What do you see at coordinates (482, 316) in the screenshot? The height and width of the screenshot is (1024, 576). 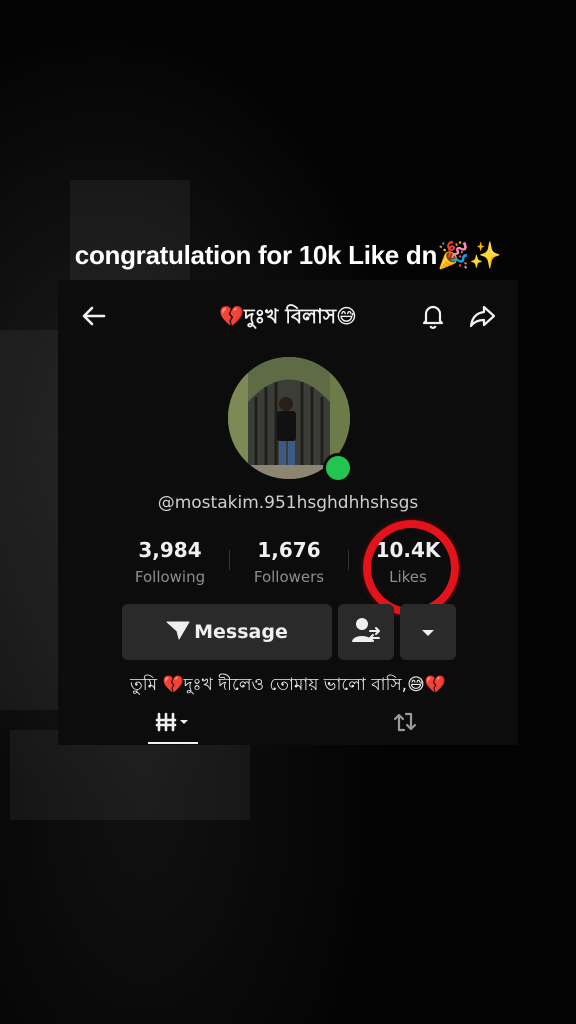 I see `share-icon` at bounding box center [482, 316].